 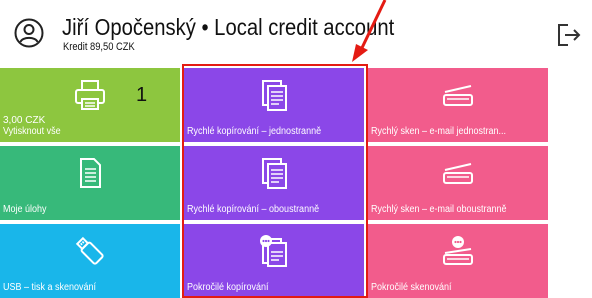 I want to click on tile-label: Pokročilé kopírování, so click(x=228, y=287).